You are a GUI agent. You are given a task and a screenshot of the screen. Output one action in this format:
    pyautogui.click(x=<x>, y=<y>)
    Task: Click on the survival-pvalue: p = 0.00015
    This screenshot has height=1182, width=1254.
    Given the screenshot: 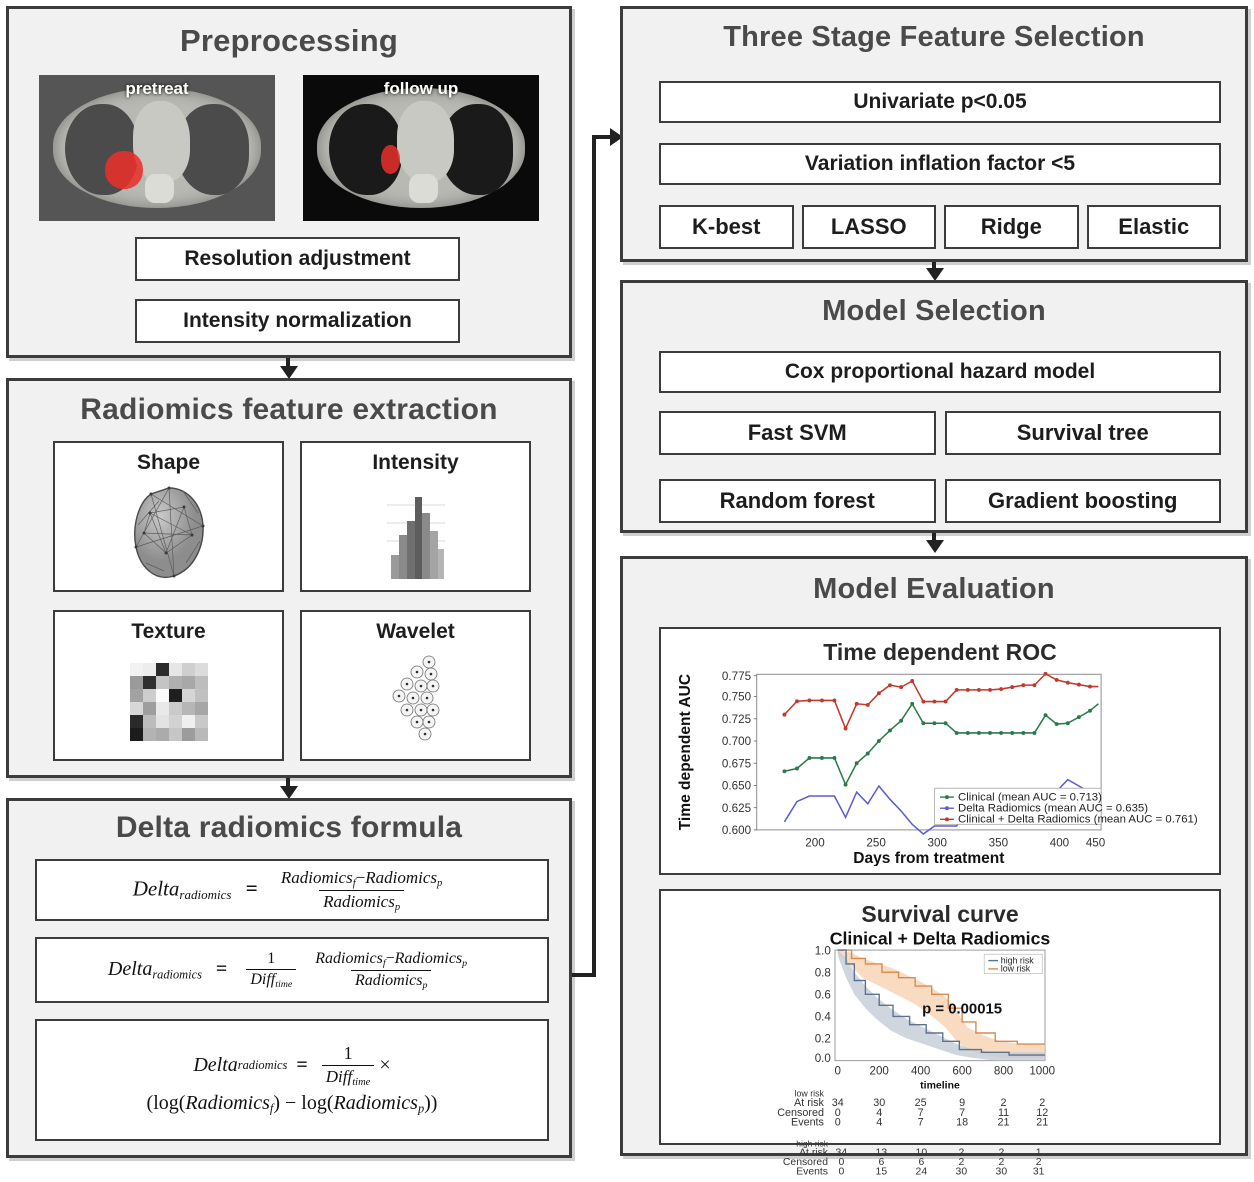 What is the action you would take?
    pyautogui.click(x=962, y=1009)
    